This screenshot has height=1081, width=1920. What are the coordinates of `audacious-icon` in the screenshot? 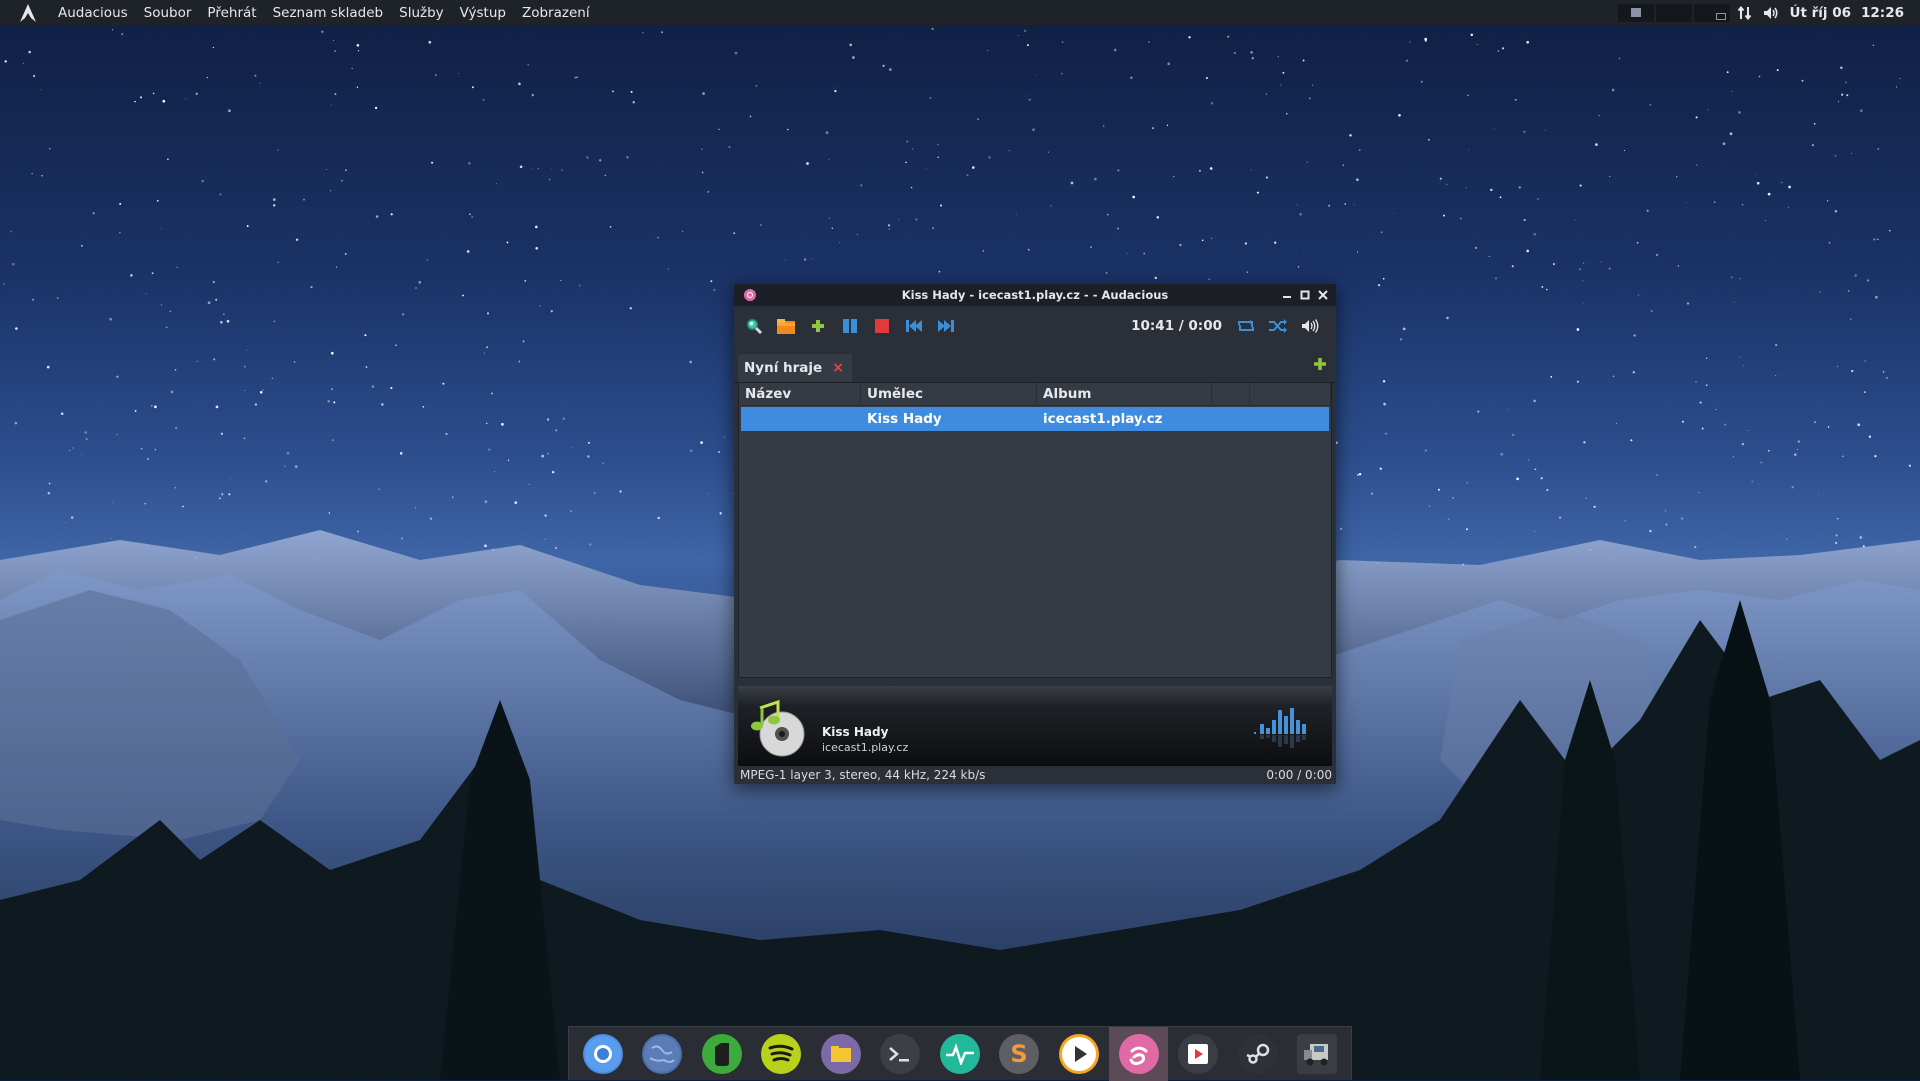 It's located at (1139, 1054).